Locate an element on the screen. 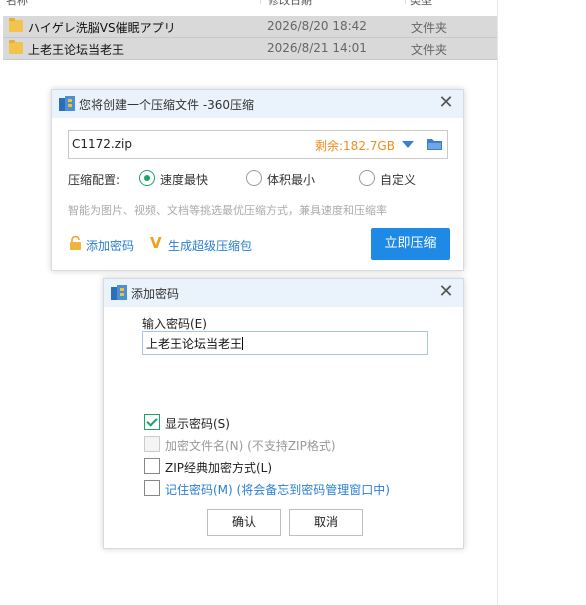  add-password-label: 添加密码 is located at coordinates (110, 245).